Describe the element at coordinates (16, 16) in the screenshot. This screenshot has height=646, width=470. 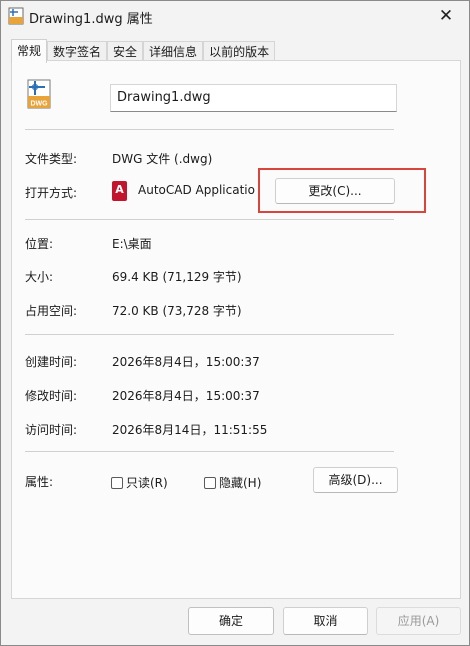
I see `dwg-file-icon` at that location.